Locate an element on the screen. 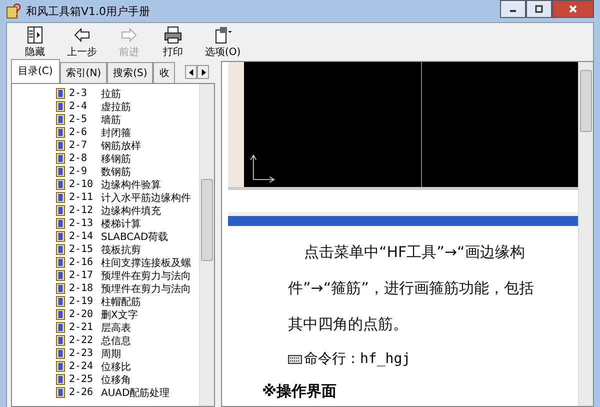 The height and width of the screenshot is (407, 600). topic-title: 边缘构件填充 is located at coordinates (131, 211).